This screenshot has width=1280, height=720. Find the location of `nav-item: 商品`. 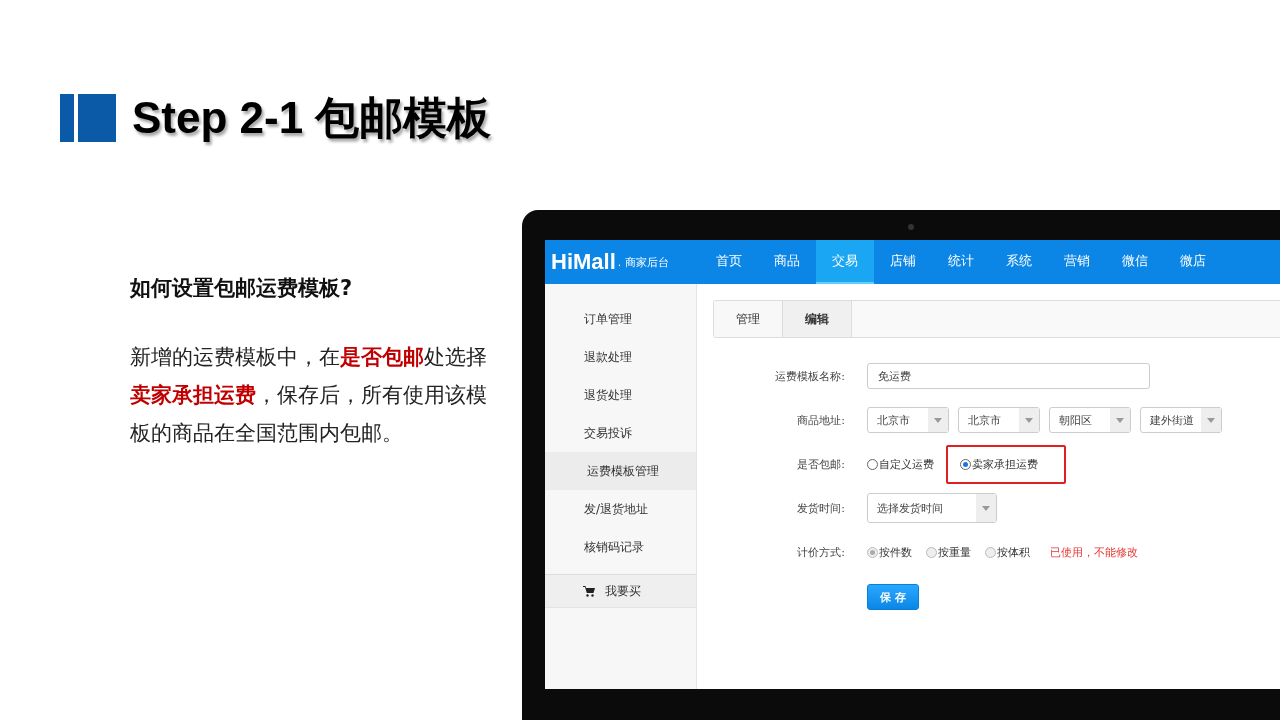

nav-item: 商品 is located at coordinates (787, 262).